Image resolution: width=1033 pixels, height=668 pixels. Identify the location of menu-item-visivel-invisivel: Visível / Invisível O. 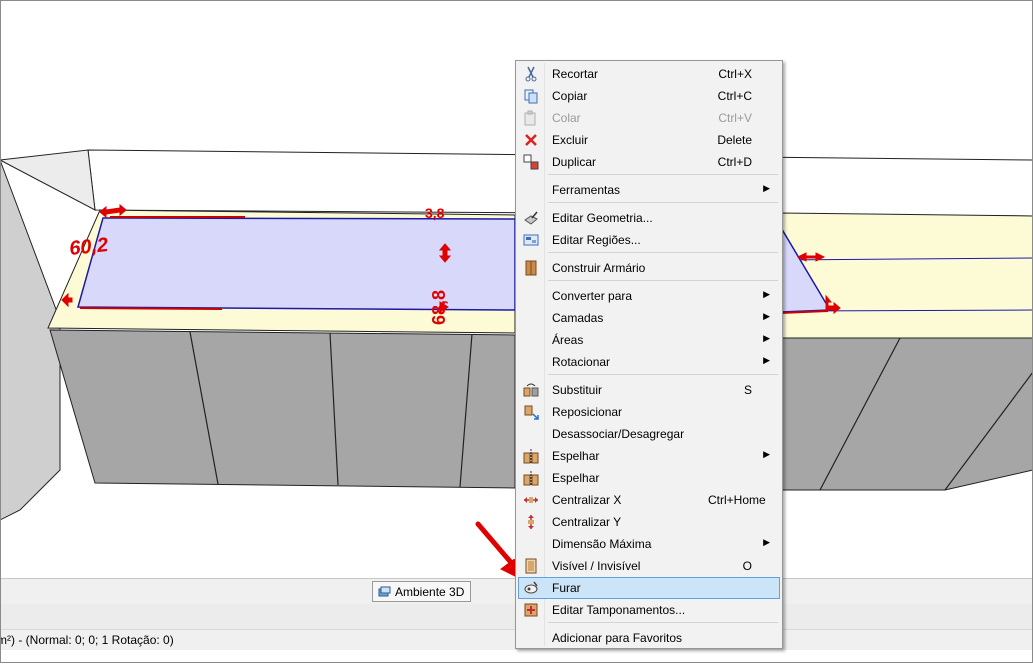
(649, 566).